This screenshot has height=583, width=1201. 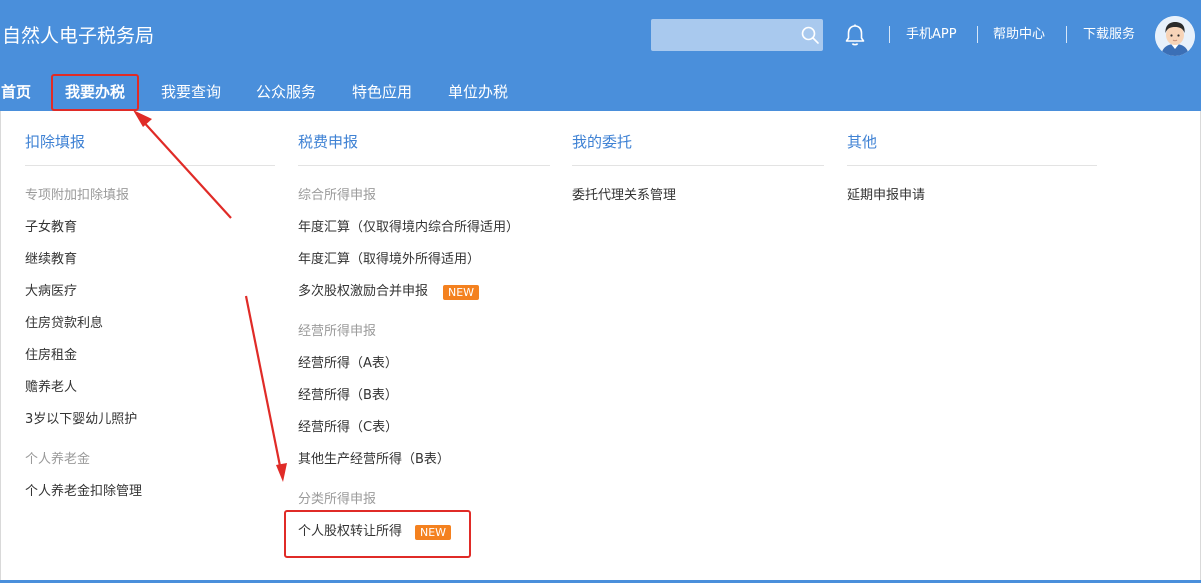 What do you see at coordinates (328, 142) in the screenshot?
I see `column-title-declaration: 税费申报` at bounding box center [328, 142].